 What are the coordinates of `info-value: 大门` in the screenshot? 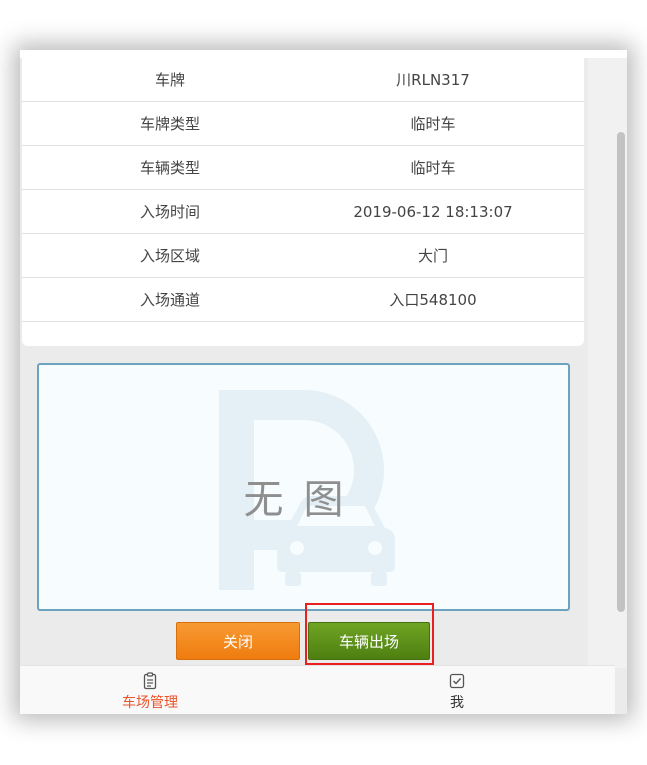 It's located at (432, 256).